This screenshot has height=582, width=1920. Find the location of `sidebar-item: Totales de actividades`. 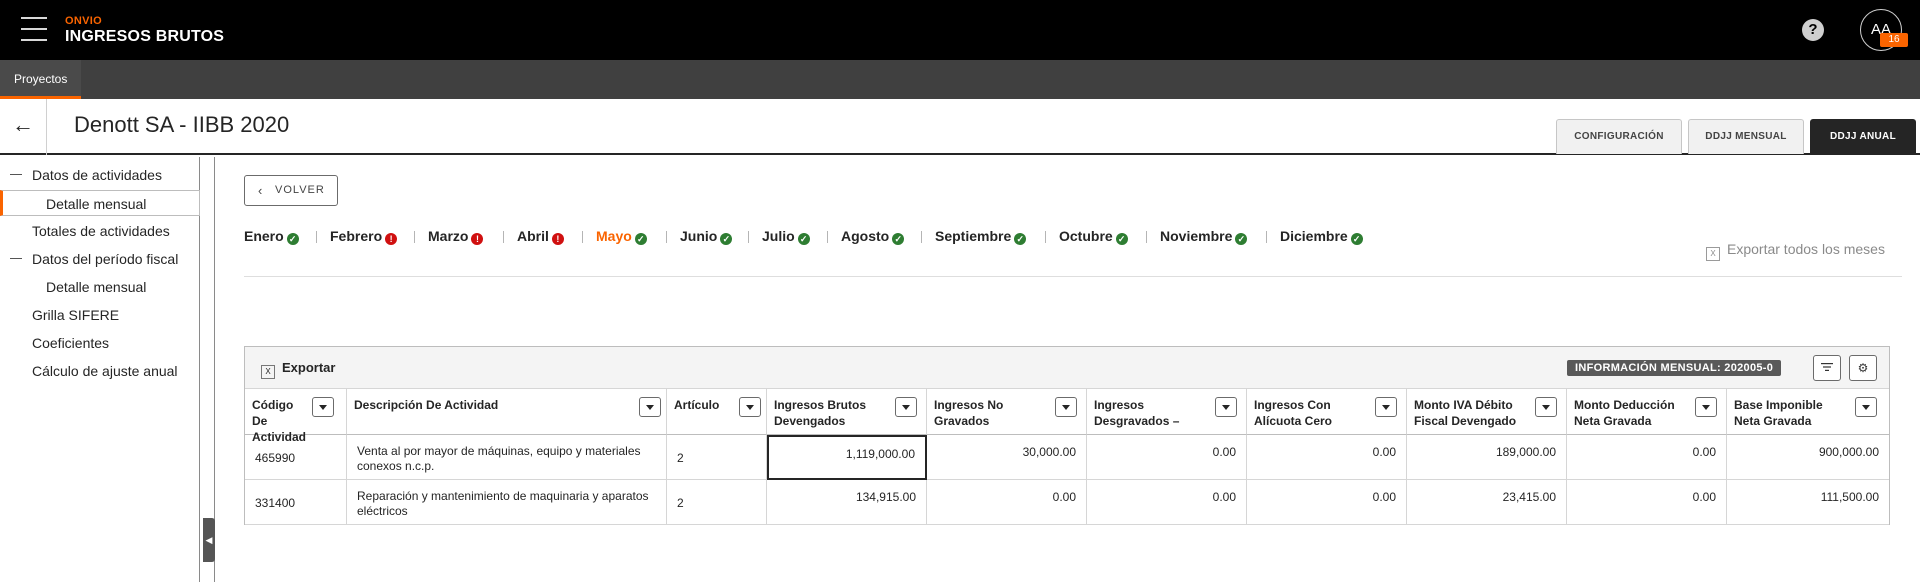

sidebar-item: Totales de actividades is located at coordinates (100, 231).